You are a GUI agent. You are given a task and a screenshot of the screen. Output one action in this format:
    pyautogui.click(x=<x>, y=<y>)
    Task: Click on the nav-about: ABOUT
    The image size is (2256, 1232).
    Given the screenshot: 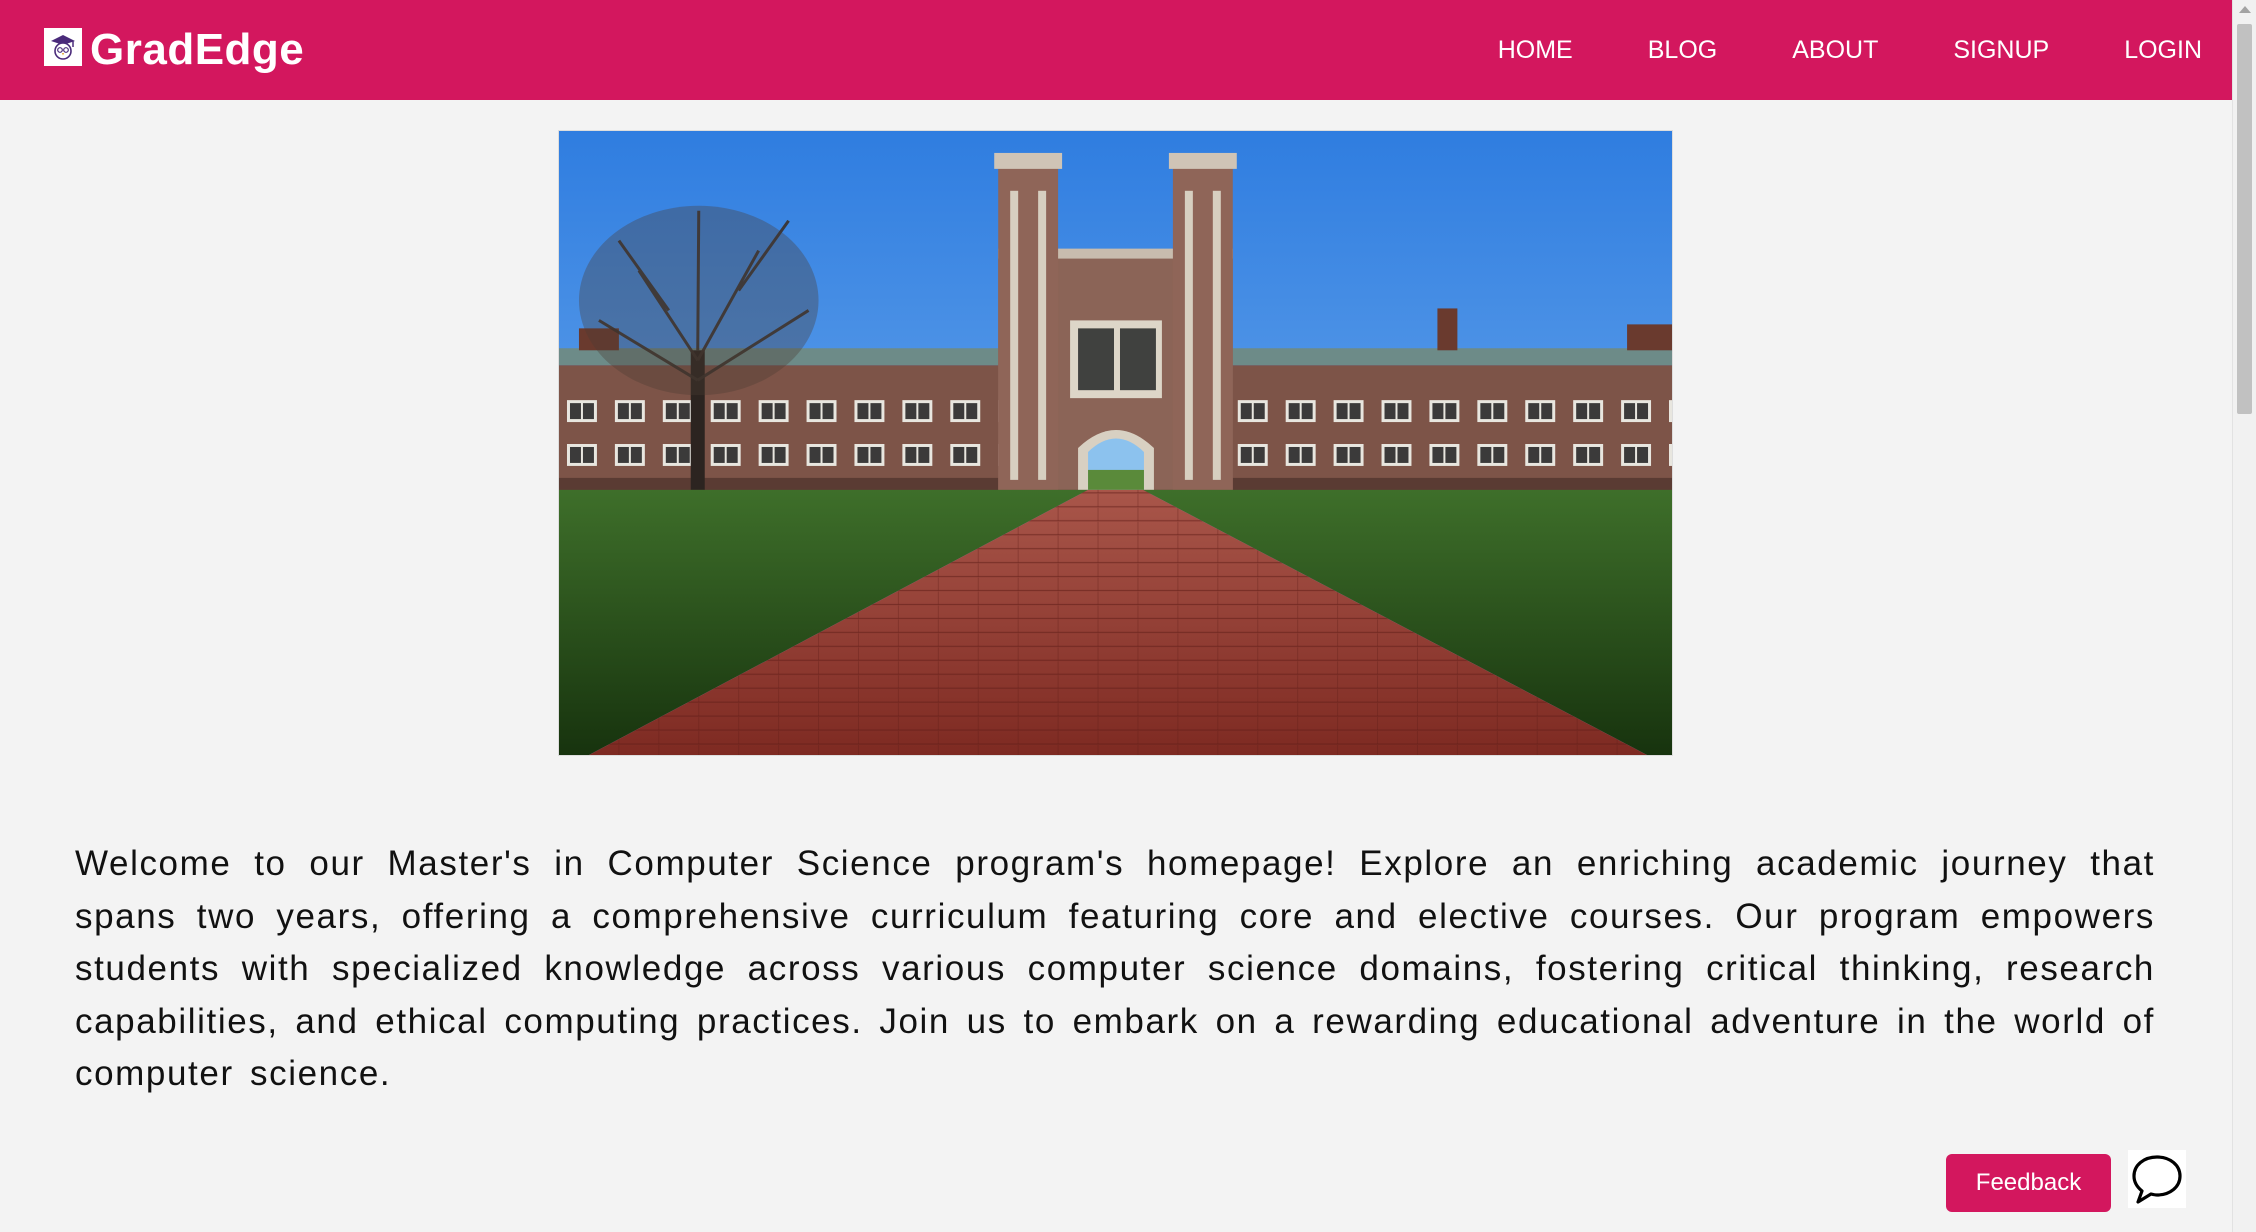 What is the action you would take?
    pyautogui.click(x=1835, y=50)
    